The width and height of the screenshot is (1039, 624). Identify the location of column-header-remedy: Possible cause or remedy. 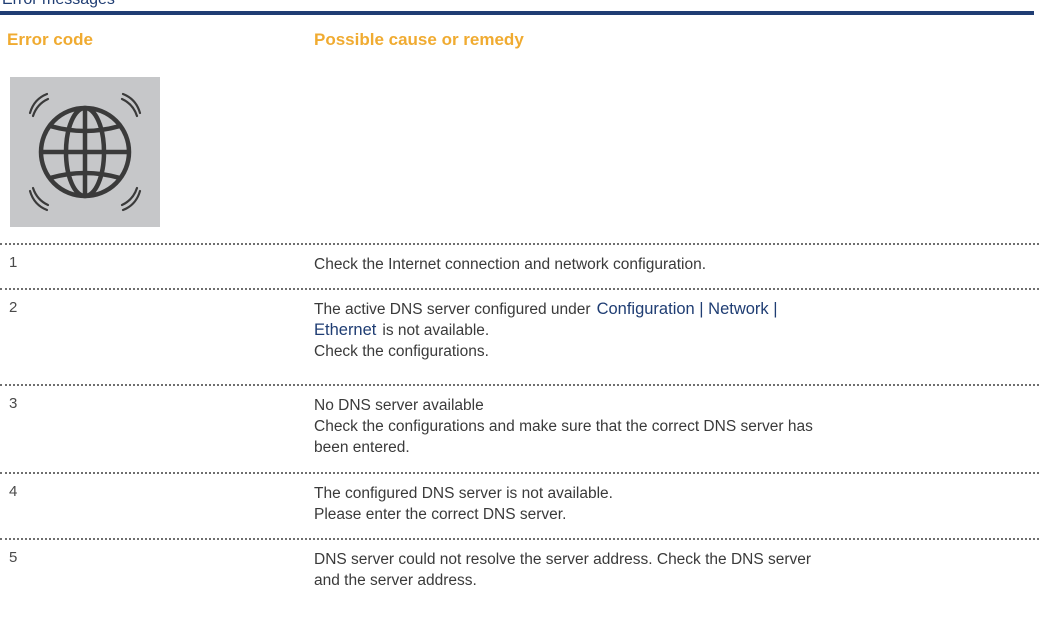
(419, 39).